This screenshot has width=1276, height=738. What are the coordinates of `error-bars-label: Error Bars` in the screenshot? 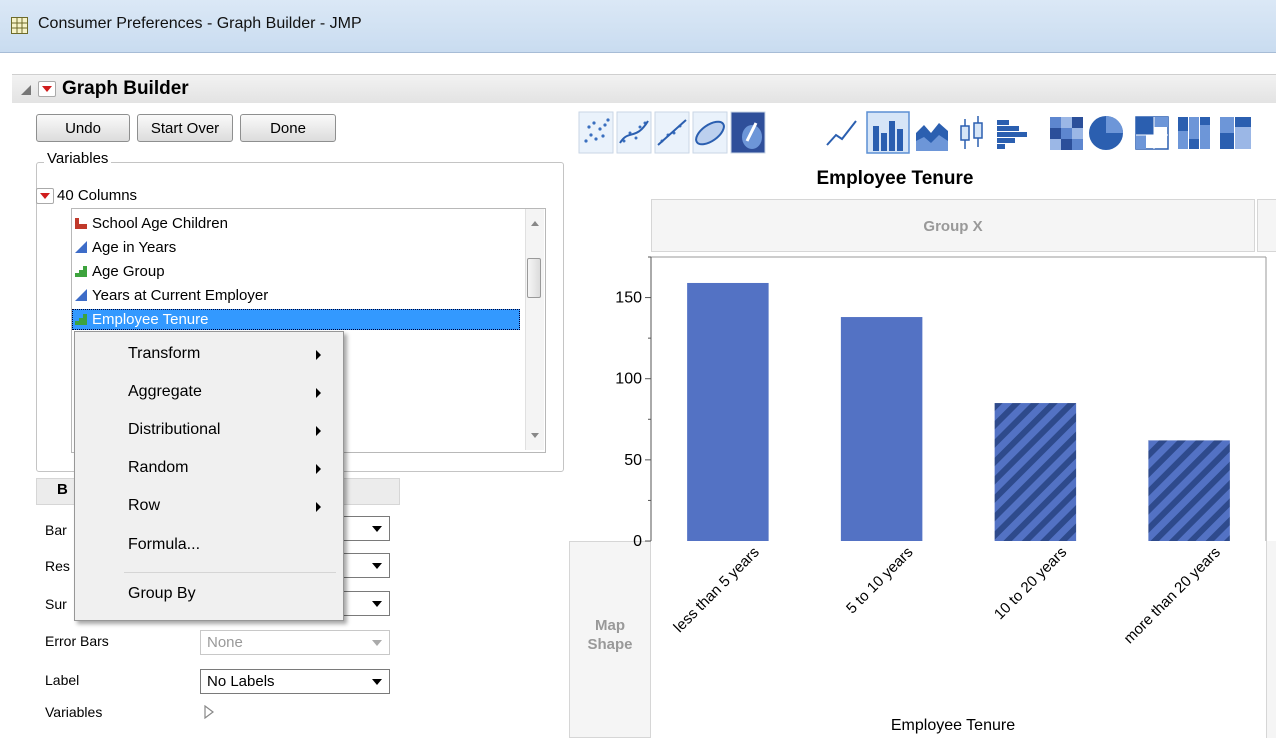 It's located at (77, 641).